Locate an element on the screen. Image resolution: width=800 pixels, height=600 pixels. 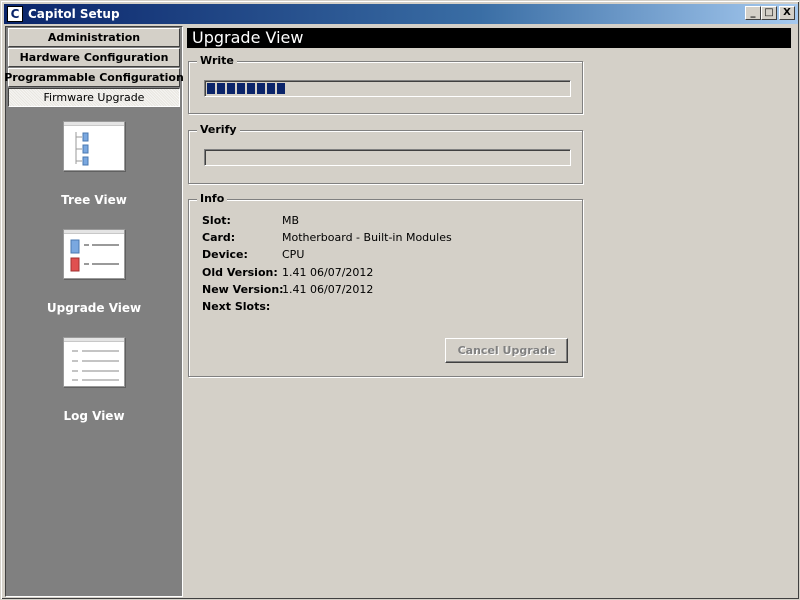
minimize-button: _ is located at coordinates (753, 13).